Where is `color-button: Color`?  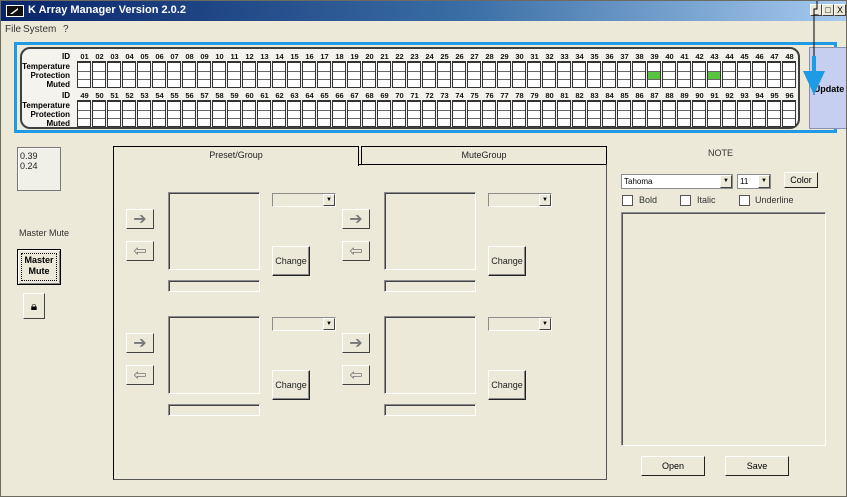 color-button: Color is located at coordinates (801, 180).